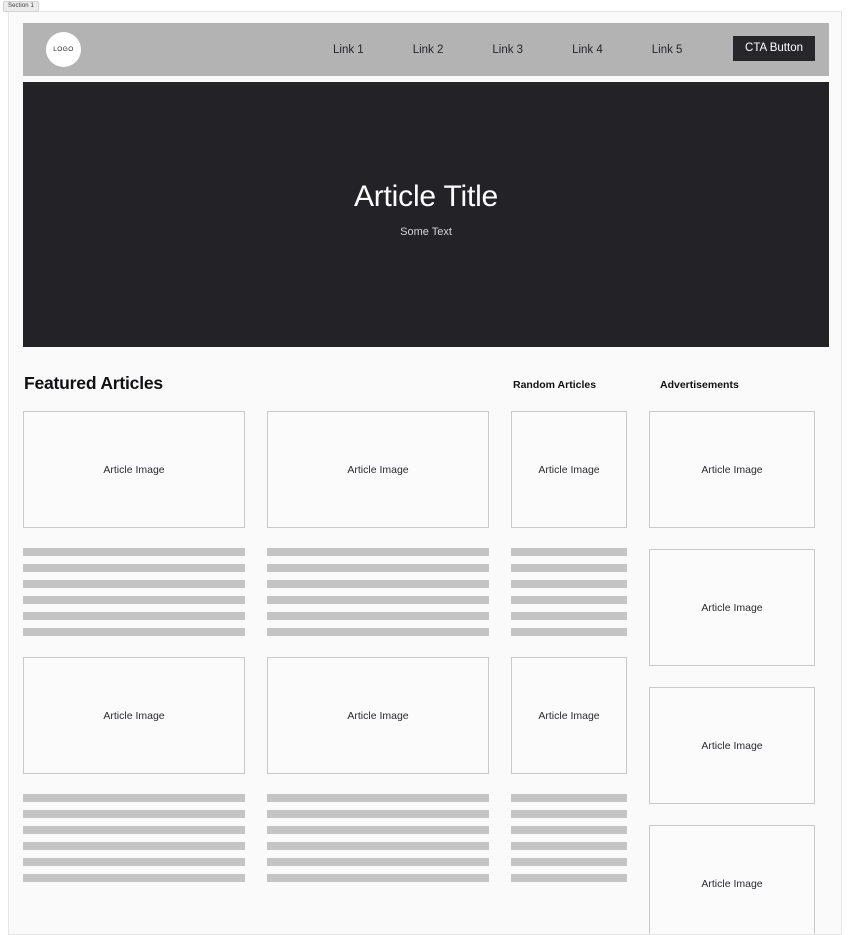  I want to click on logo-label: LOGO, so click(63, 49).